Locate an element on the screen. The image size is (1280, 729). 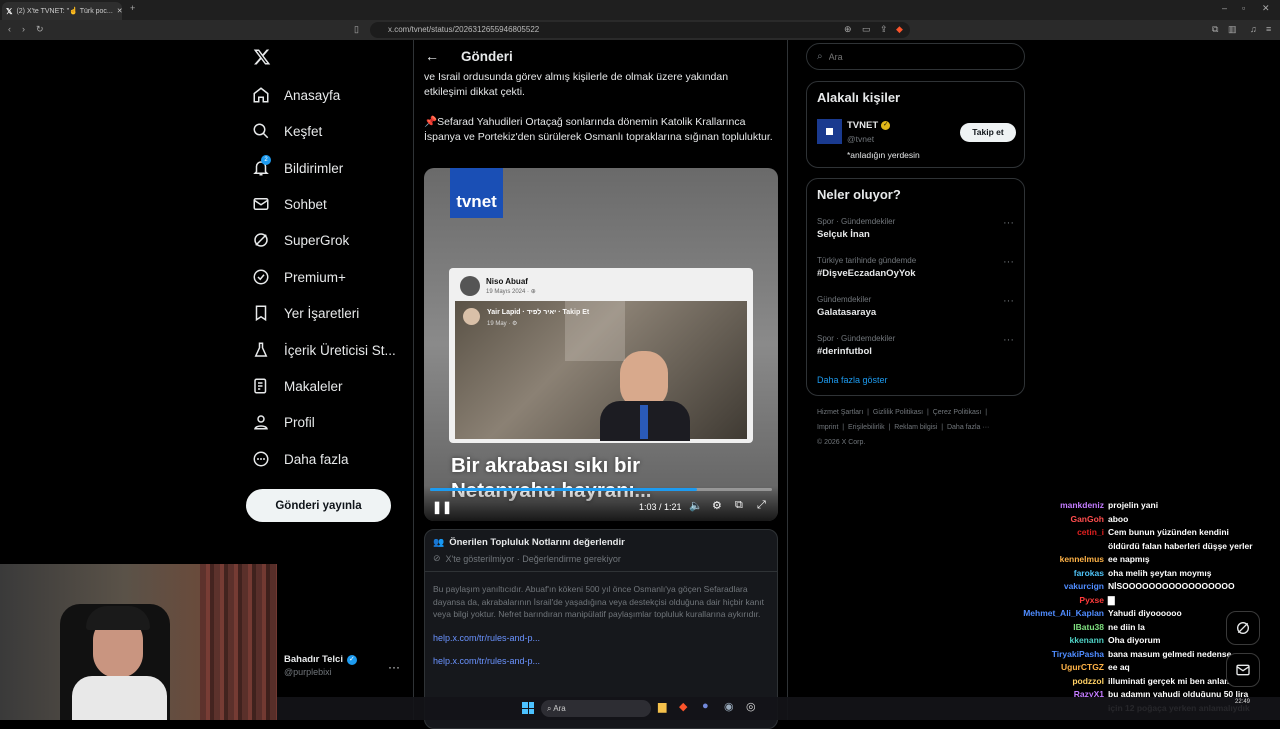
grok-floating-button is located at coordinates (1243, 628).